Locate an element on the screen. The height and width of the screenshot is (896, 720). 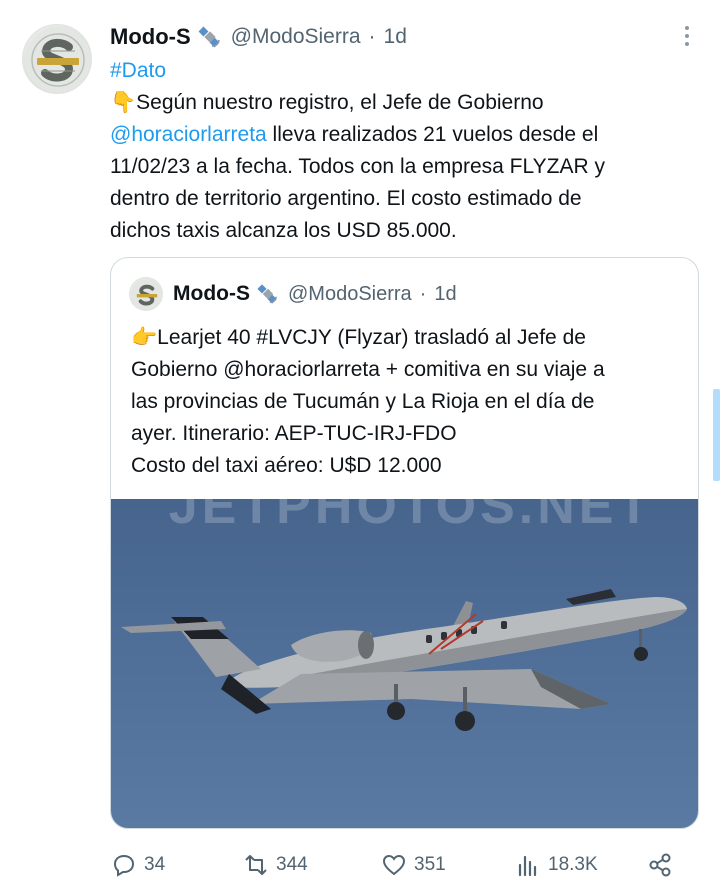
avatar is located at coordinates (57, 59).